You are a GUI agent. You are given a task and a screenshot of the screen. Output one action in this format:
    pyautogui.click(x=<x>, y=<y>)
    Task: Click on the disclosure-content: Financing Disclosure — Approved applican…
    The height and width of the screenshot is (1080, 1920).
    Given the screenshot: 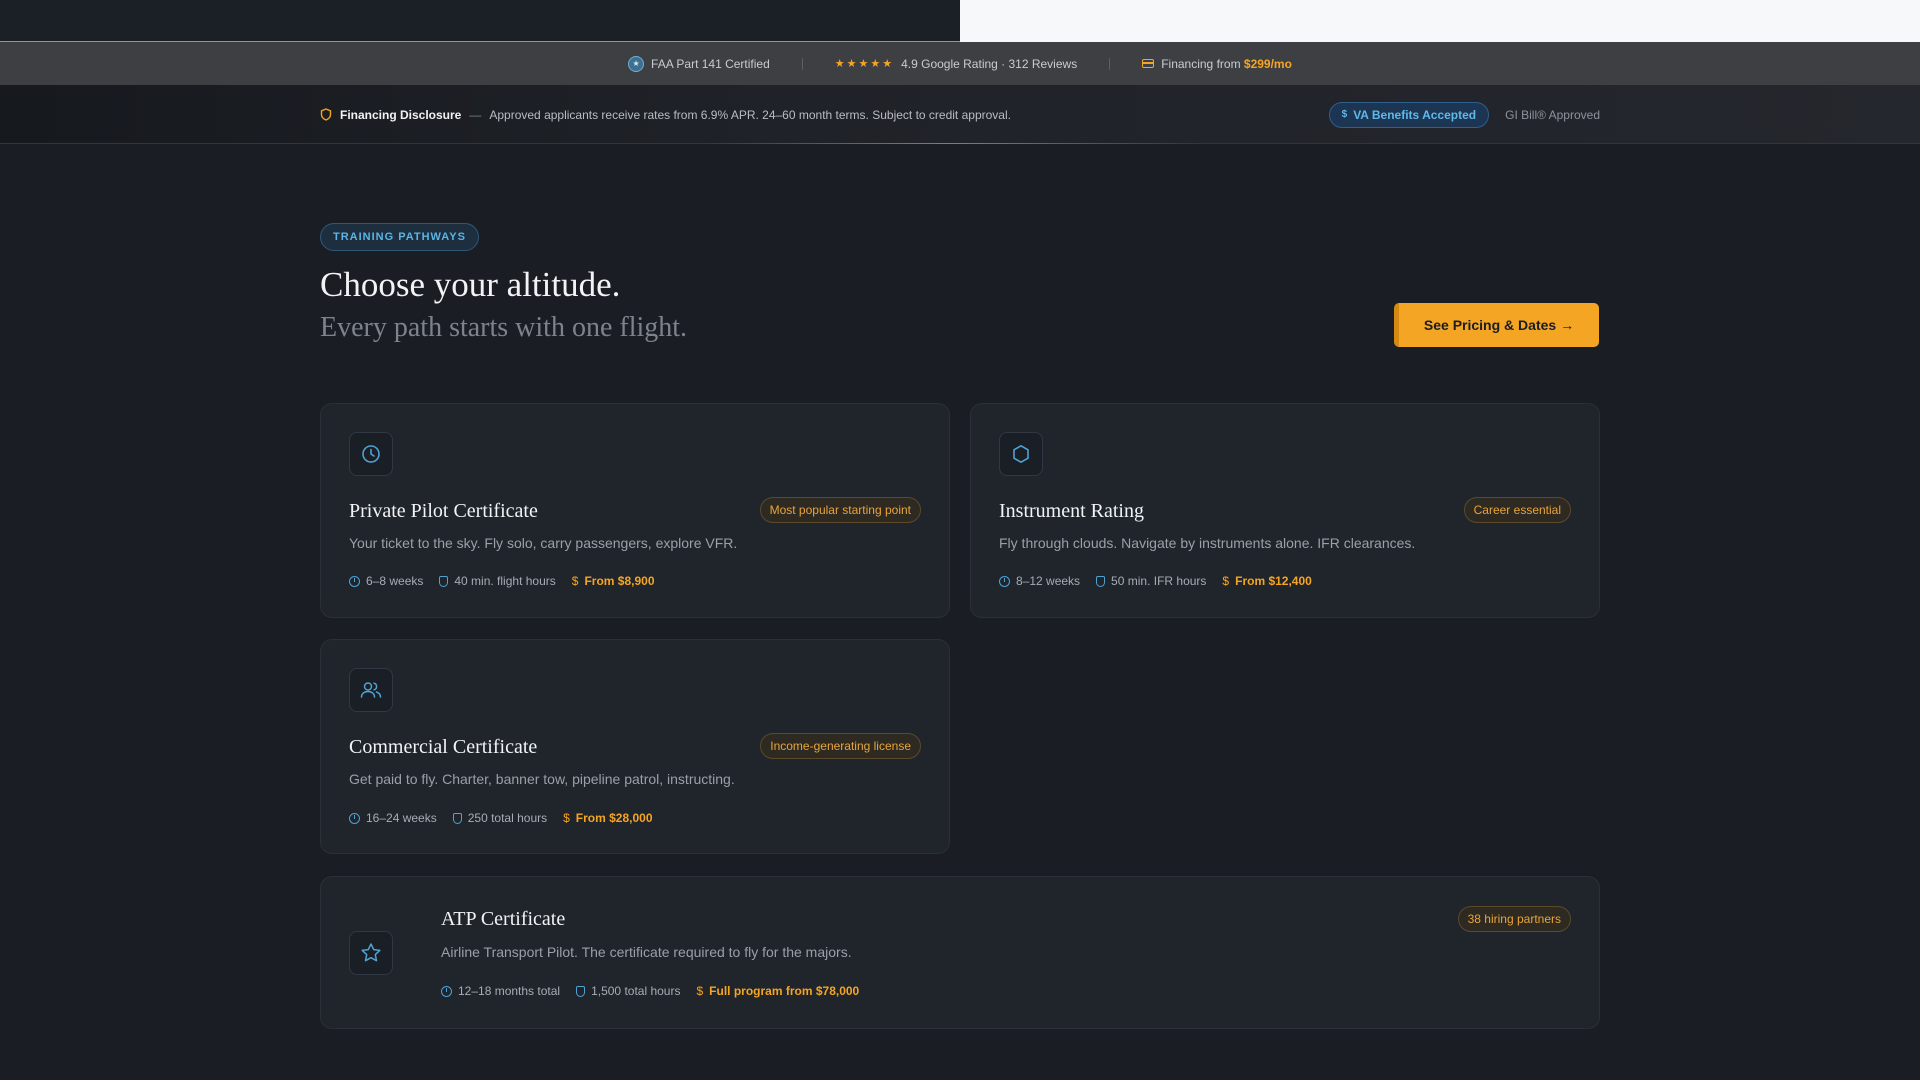 What is the action you would take?
    pyautogui.click(x=665, y=114)
    